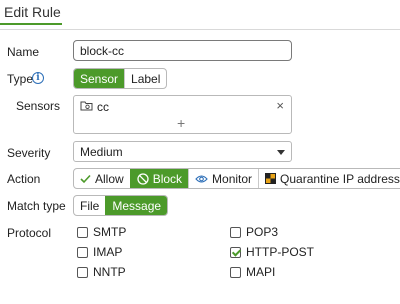 Image resolution: width=400 pixels, height=304 pixels. I want to click on page-title: Edit Rule, so click(32, 12).